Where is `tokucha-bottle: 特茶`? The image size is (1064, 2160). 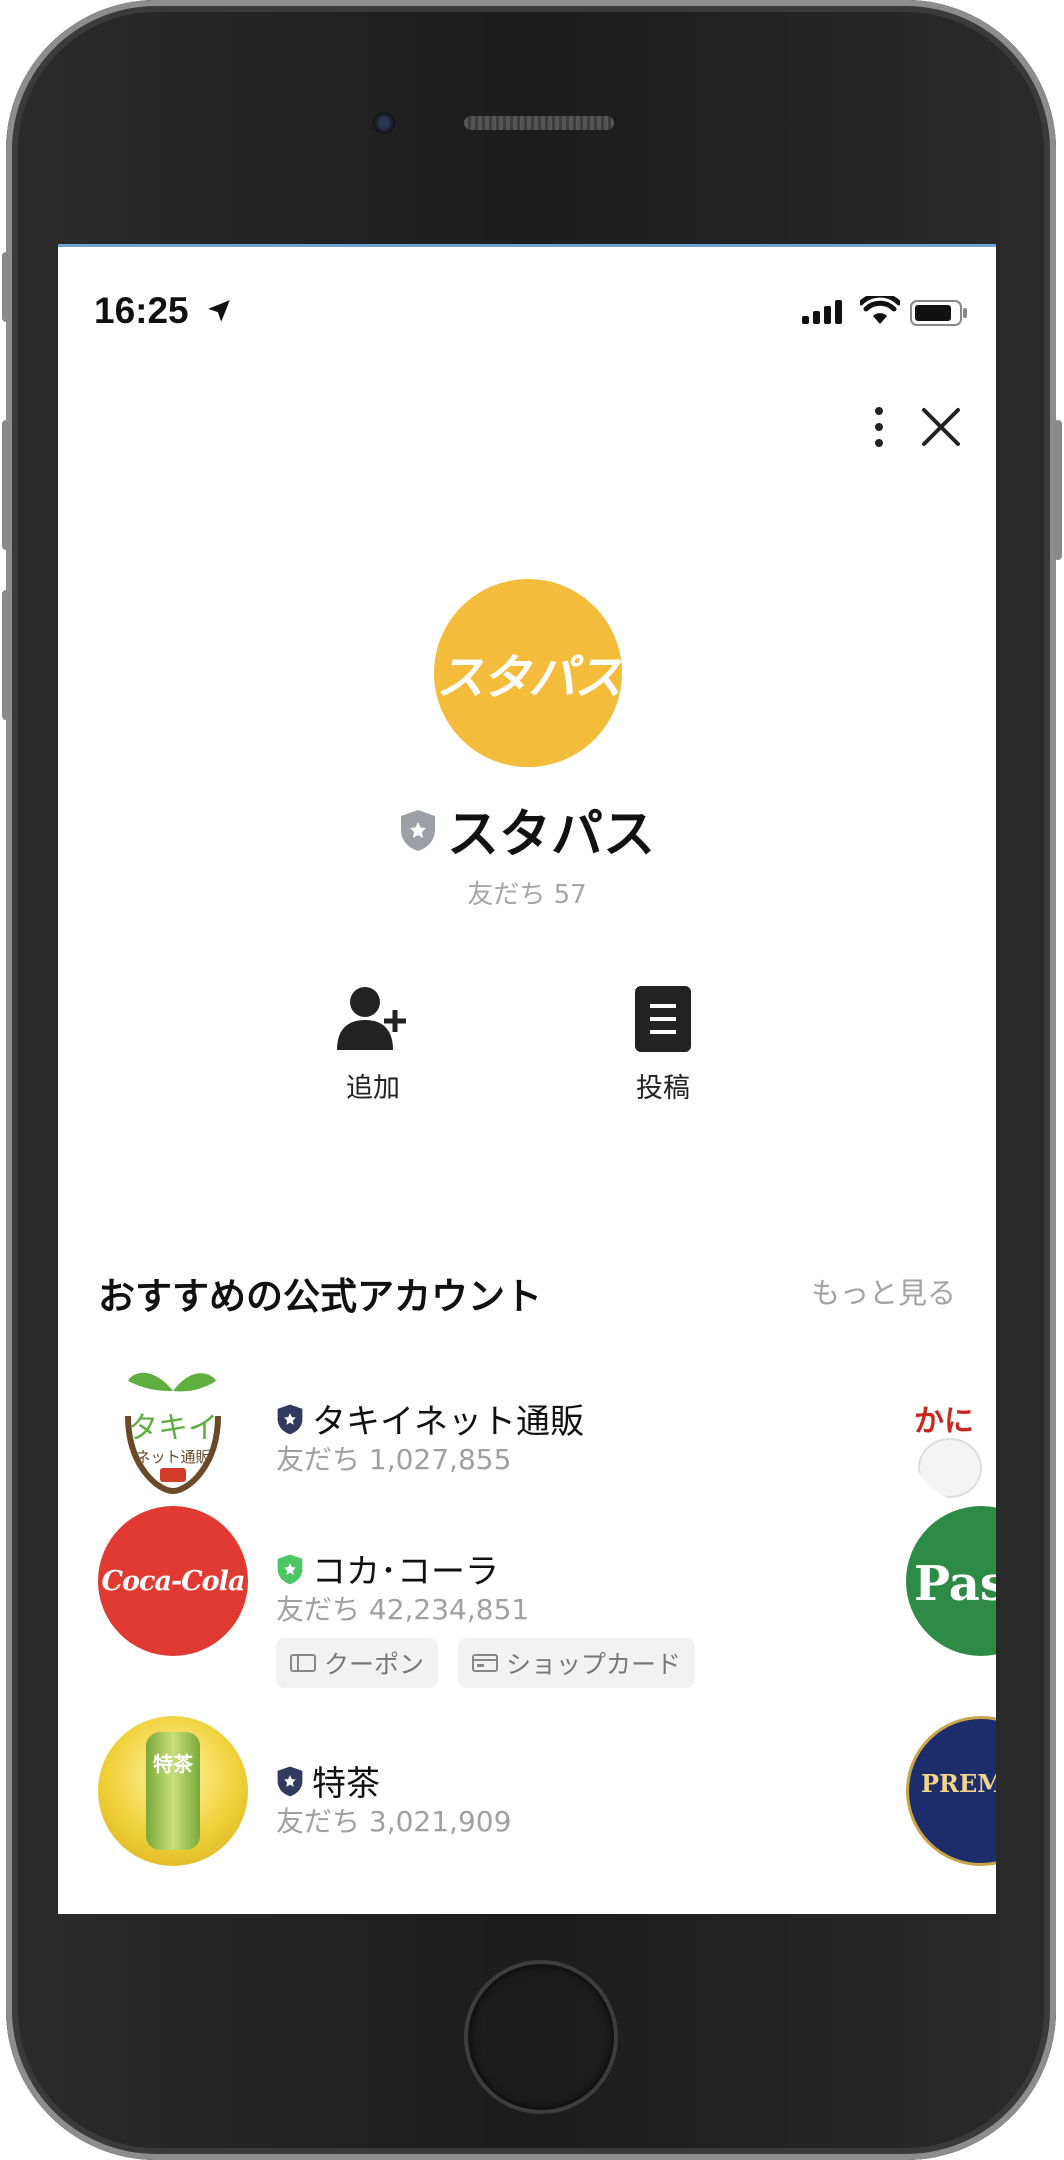 tokucha-bottle: 特茶 is located at coordinates (173, 1791).